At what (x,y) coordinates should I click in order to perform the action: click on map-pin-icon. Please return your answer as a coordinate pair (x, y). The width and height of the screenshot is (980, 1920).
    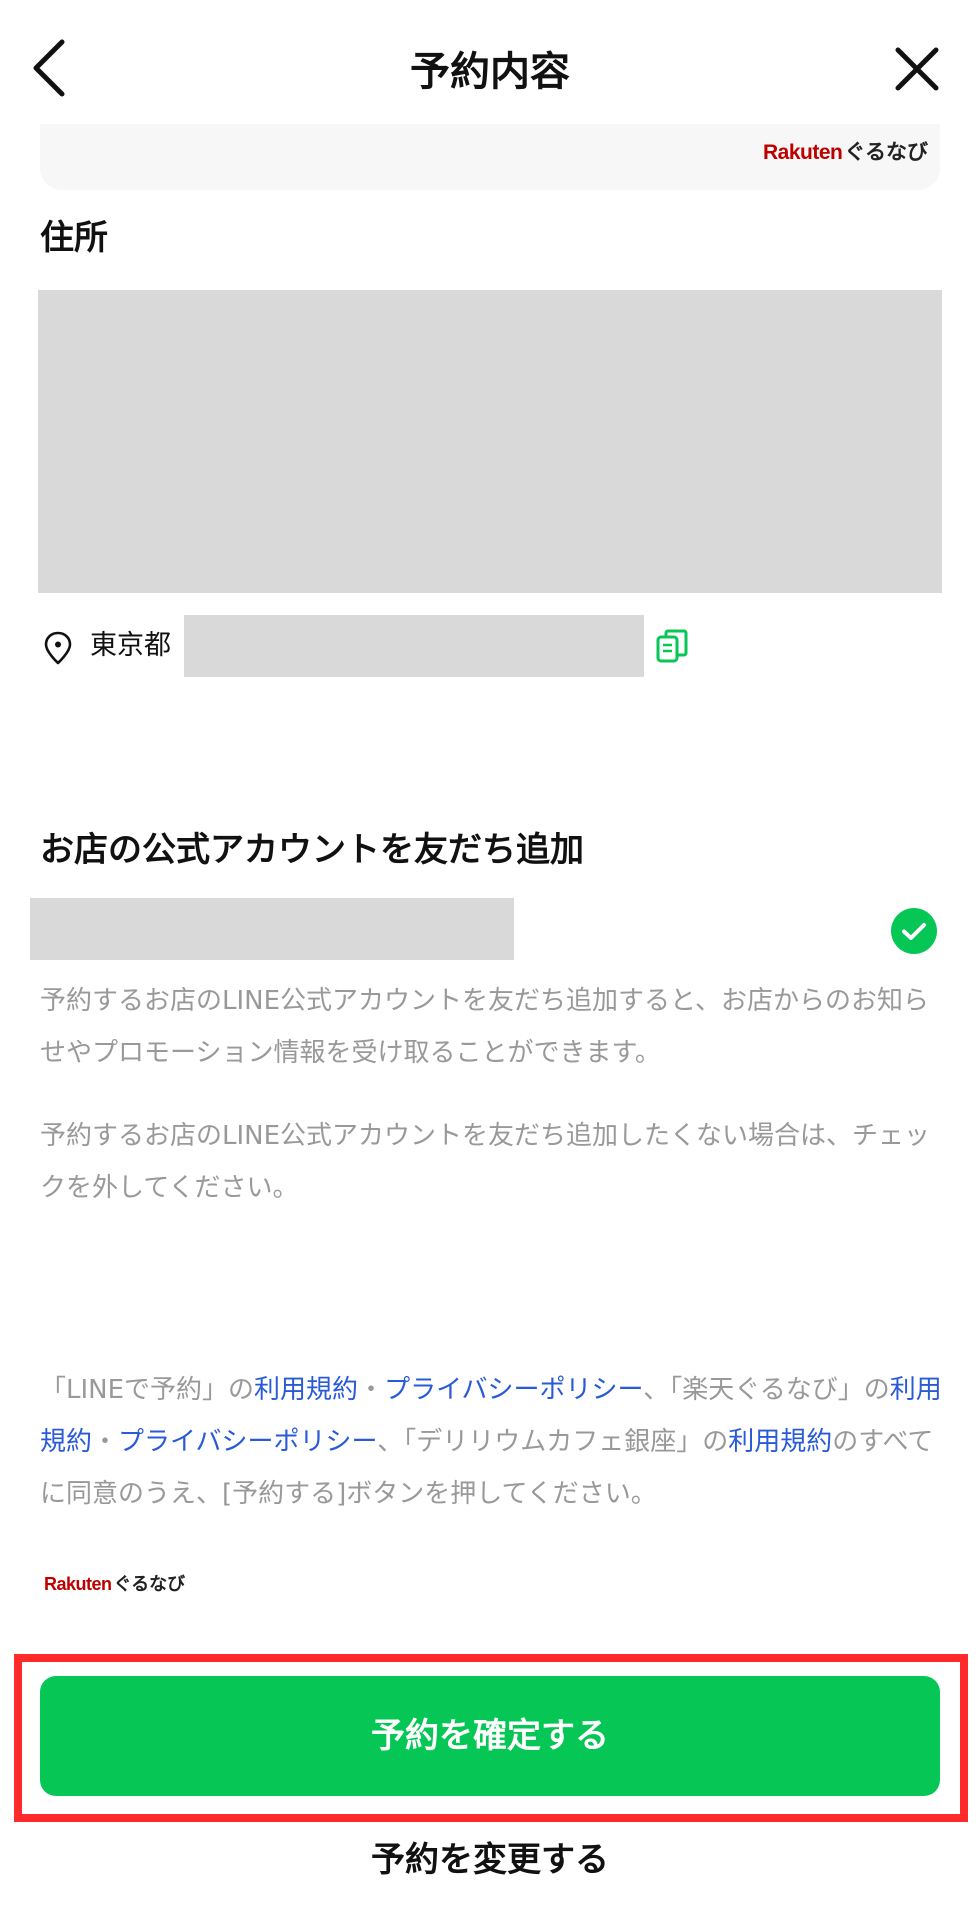
    Looking at the image, I should click on (58, 648).